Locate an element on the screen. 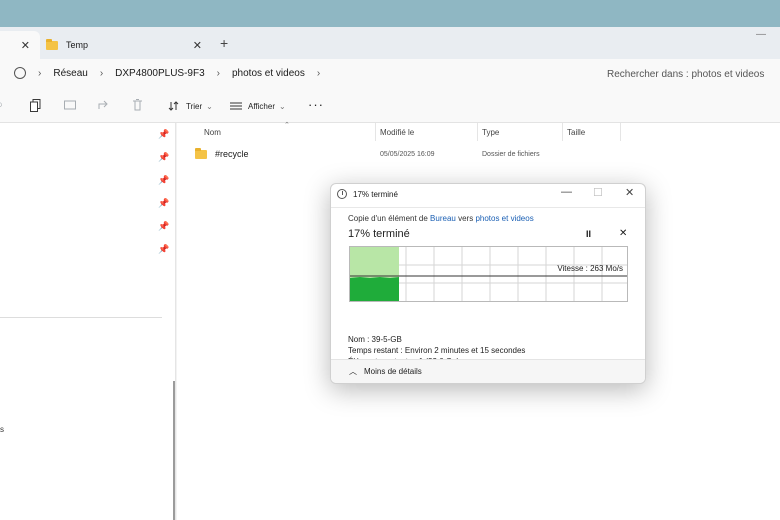  view-button: Afficher ⌄ is located at coordinates (258, 106).